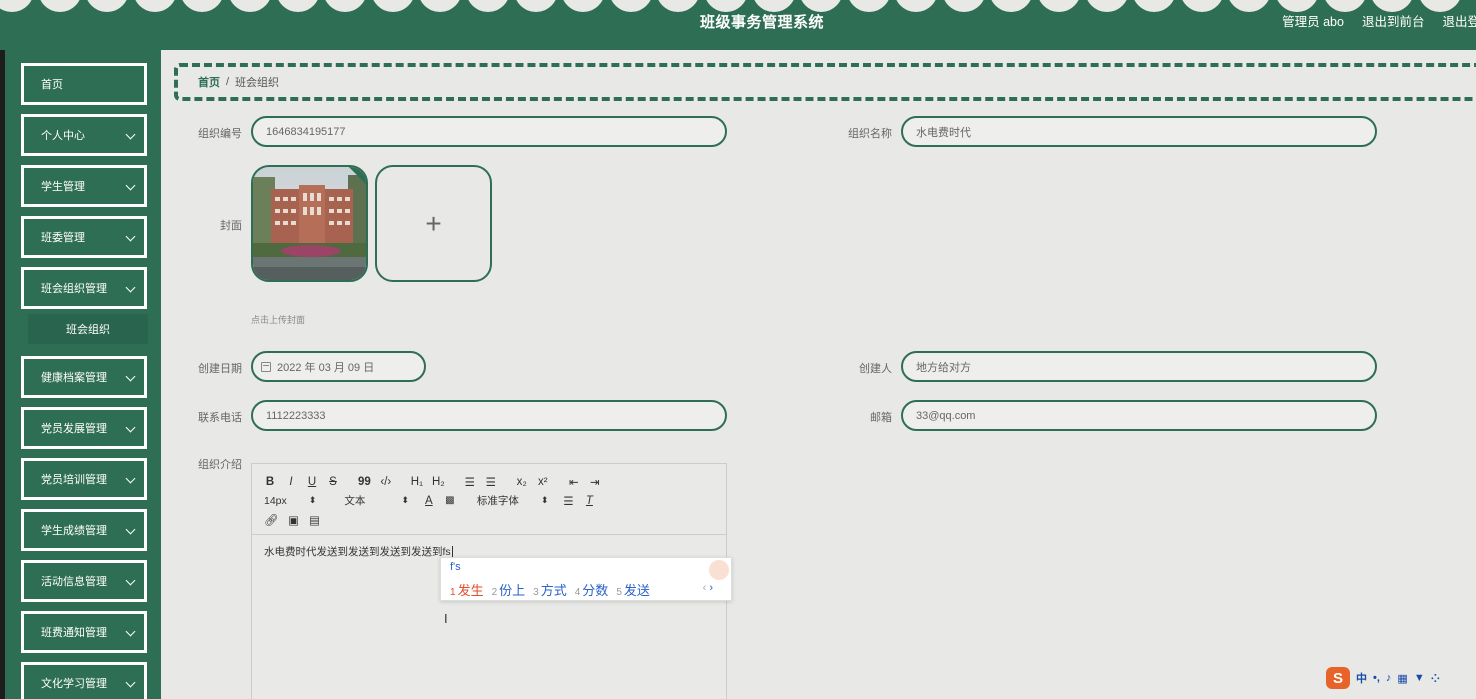  Describe the element at coordinates (433, 223) in the screenshot. I see `add-cover-button: +` at that location.